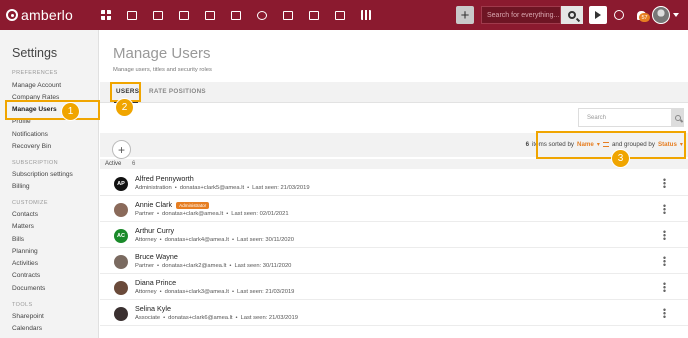  Describe the element at coordinates (121, 149) in the screenshot. I see `add-user-button: +` at that location.